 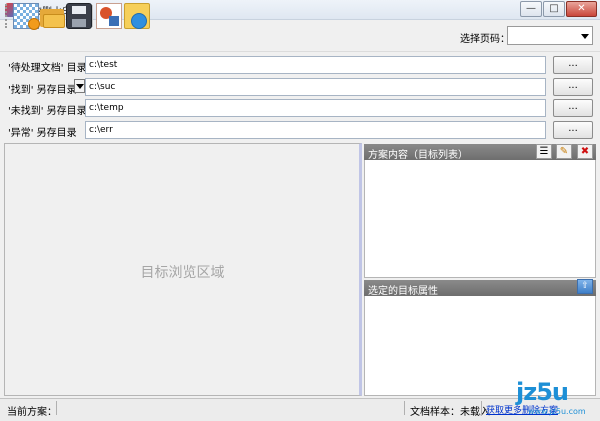 What do you see at coordinates (137, 16) in the screenshot?
I see `run-batch-icon` at bounding box center [137, 16].